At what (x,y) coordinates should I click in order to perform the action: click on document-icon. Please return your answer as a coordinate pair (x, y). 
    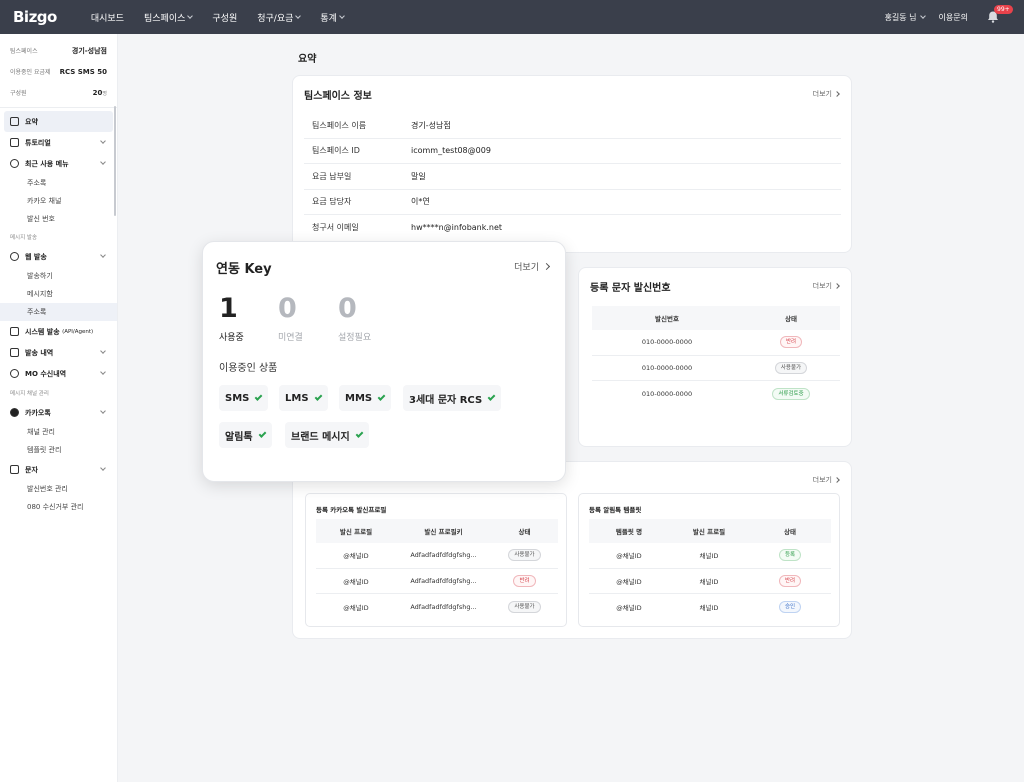
    Looking at the image, I should click on (14, 352).